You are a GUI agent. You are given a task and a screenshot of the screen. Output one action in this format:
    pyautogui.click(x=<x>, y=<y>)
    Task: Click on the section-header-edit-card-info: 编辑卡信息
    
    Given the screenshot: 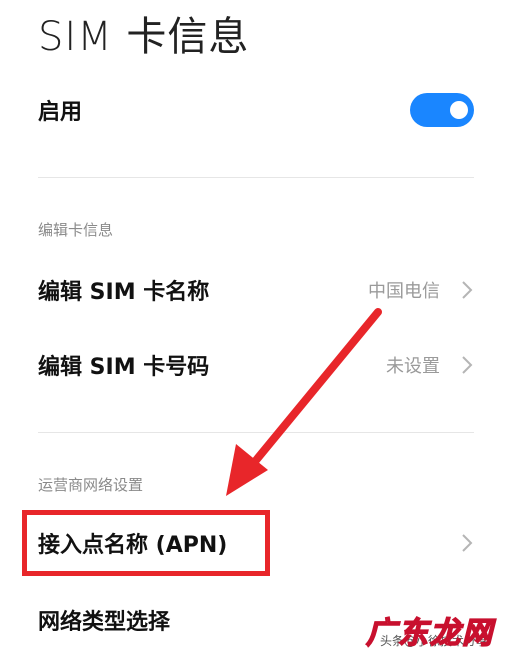 What is the action you would take?
    pyautogui.click(x=76, y=230)
    